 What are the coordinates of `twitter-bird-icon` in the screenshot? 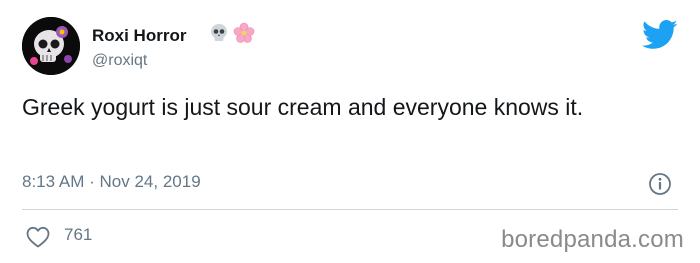 It's located at (660, 35).